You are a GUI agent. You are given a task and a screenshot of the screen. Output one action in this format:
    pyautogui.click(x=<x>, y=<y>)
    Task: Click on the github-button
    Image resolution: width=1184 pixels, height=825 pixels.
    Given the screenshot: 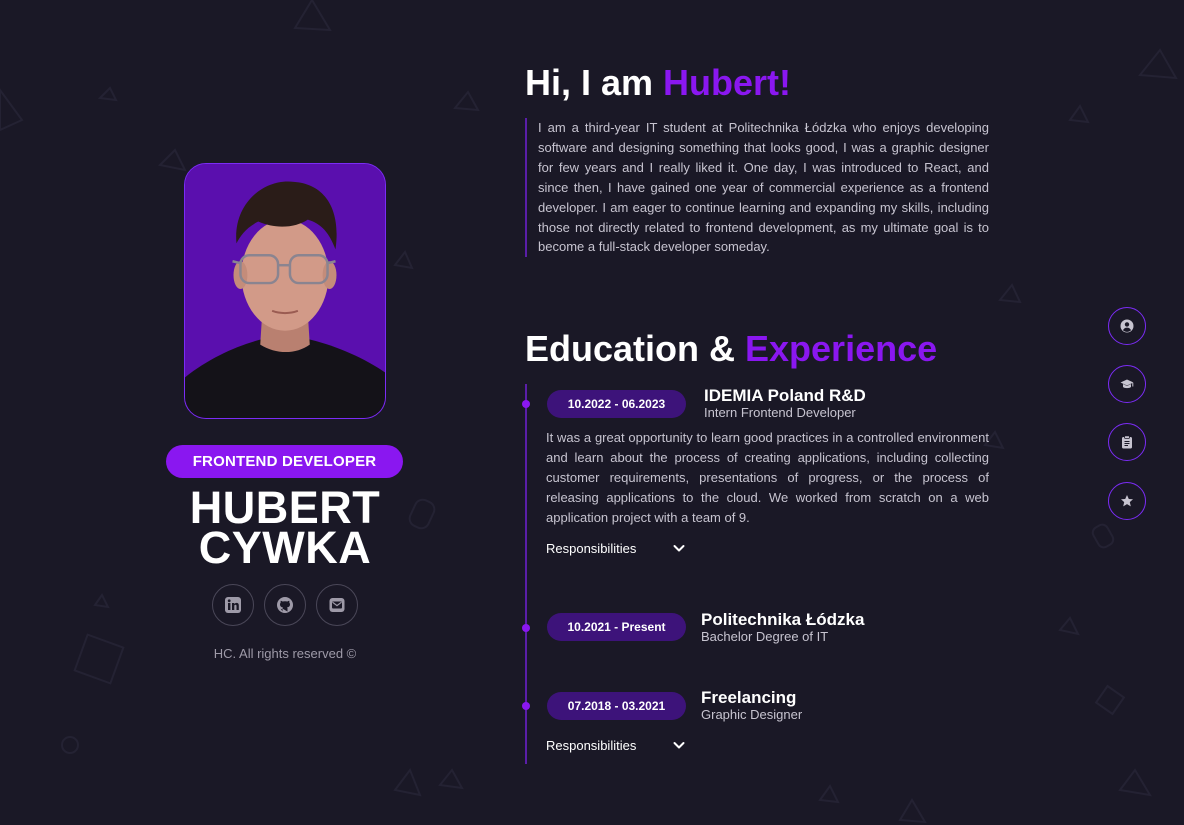 What is the action you would take?
    pyautogui.click(x=285, y=605)
    